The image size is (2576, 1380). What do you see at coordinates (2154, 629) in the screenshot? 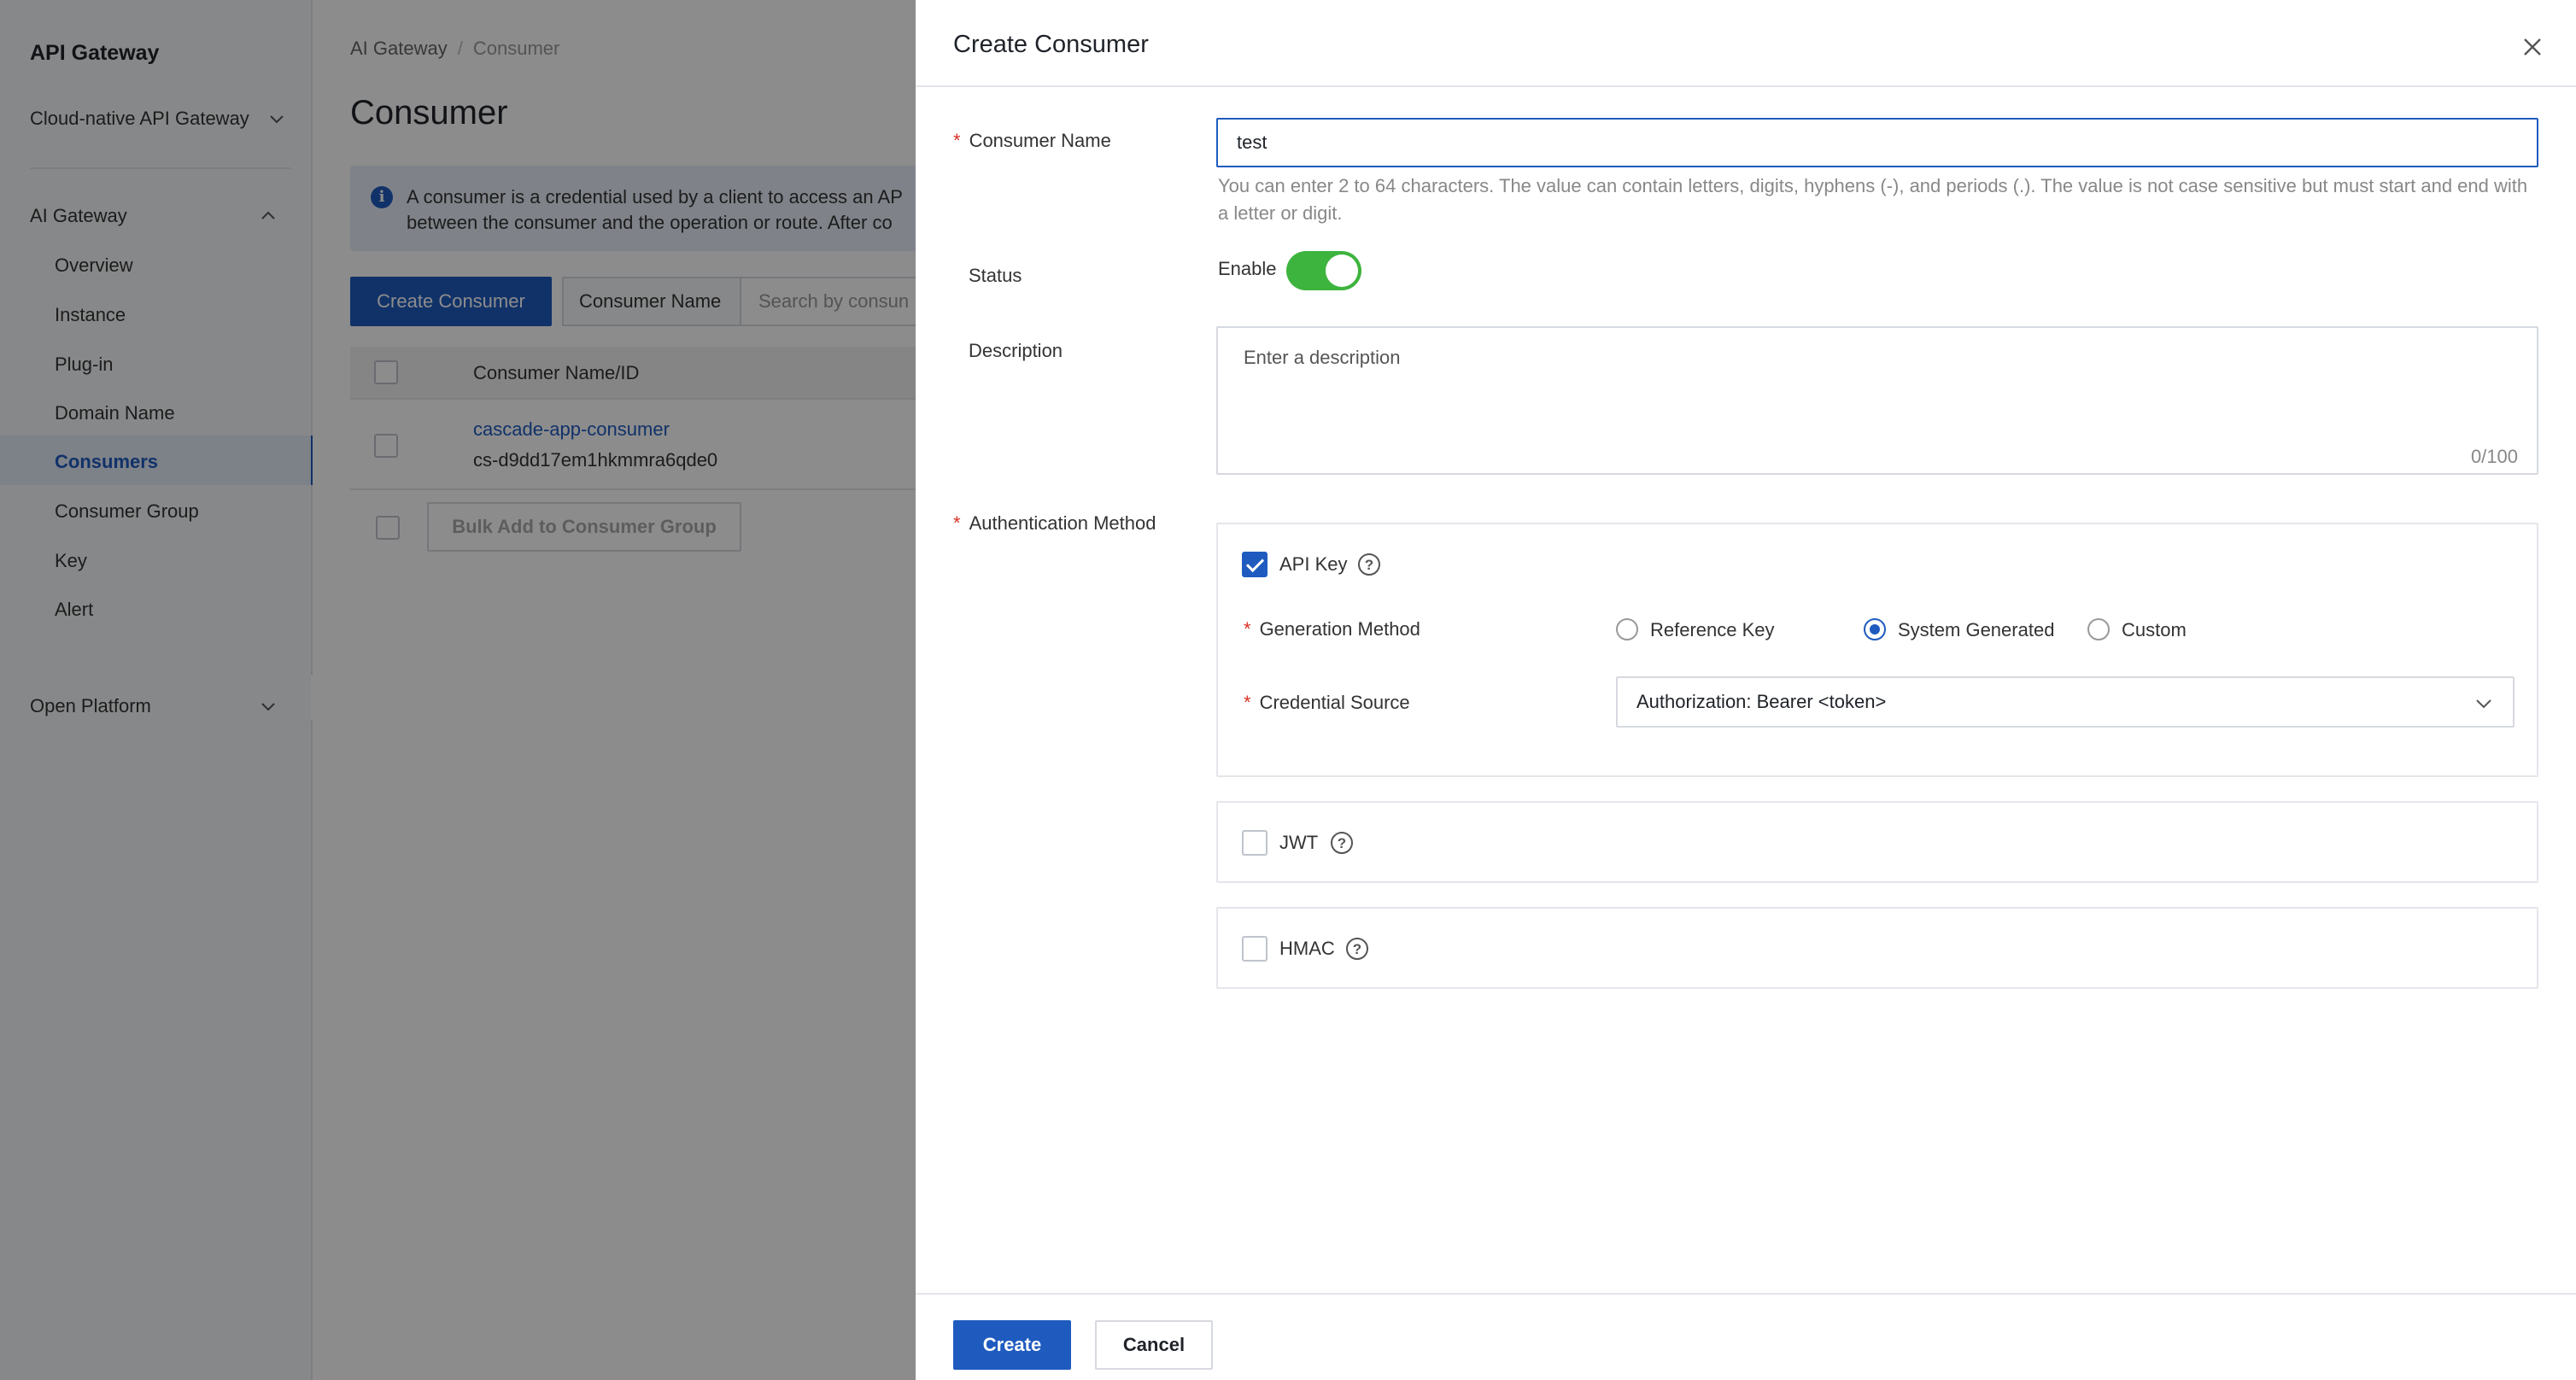
I see `radio-custom-label: Custom` at bounding box center [2154, 629].